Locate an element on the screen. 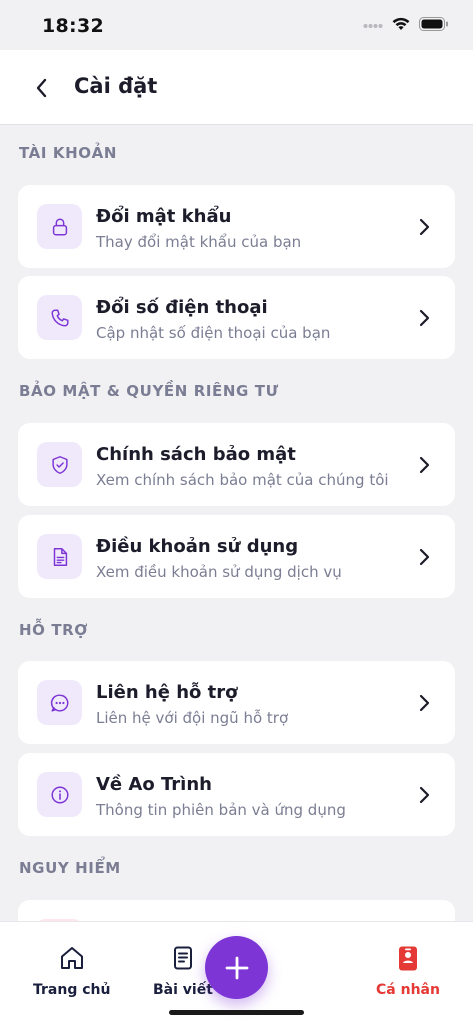 Image resolution: width=473 pixels, height=1024 pixels. item-title: Chính sách bảo mật is located at coordinates (196, 454).